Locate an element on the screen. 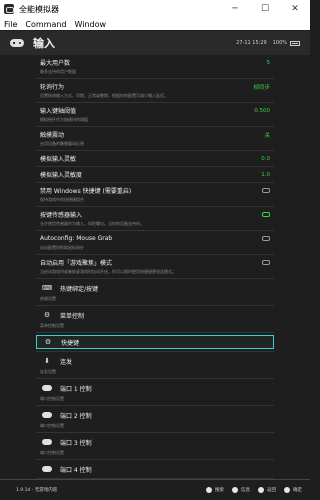  setting-row: Autoconfig: Mouse Grab 自动配置时抓取鼠标指针 is located at coordinates (155, 244).